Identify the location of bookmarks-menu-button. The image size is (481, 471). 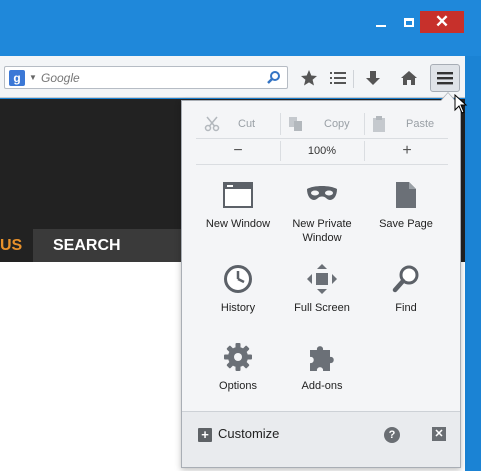
(338, 78).